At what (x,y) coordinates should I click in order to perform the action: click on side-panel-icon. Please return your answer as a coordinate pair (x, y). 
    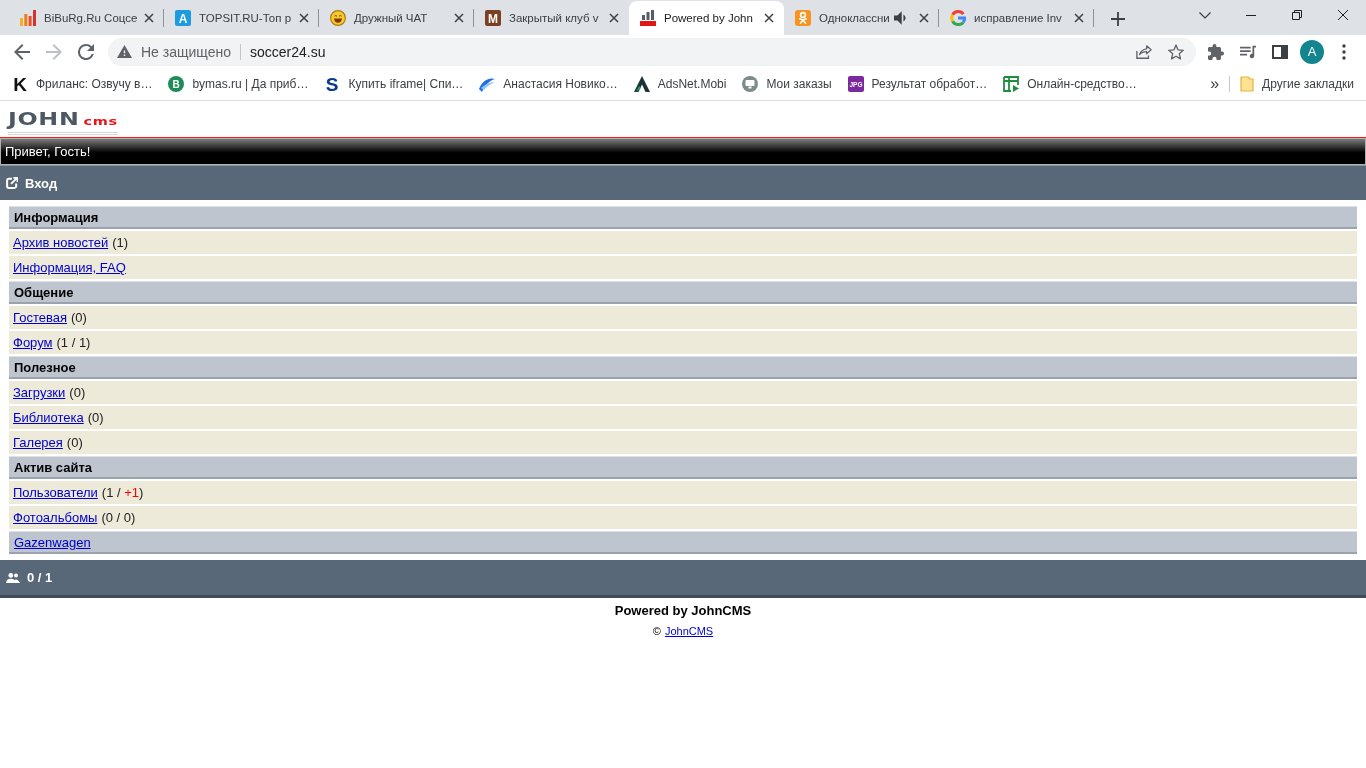
    Looking at the image, I should click on (1280, 51).